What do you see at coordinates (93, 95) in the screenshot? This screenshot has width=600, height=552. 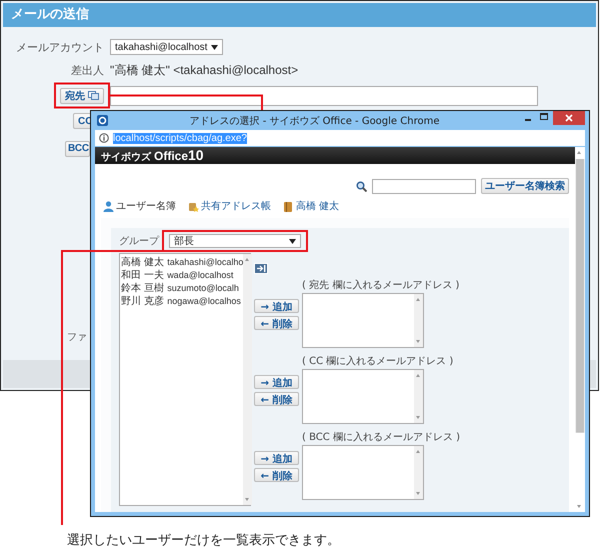 I see `address-book-icon` at bounding box center [93, 95].